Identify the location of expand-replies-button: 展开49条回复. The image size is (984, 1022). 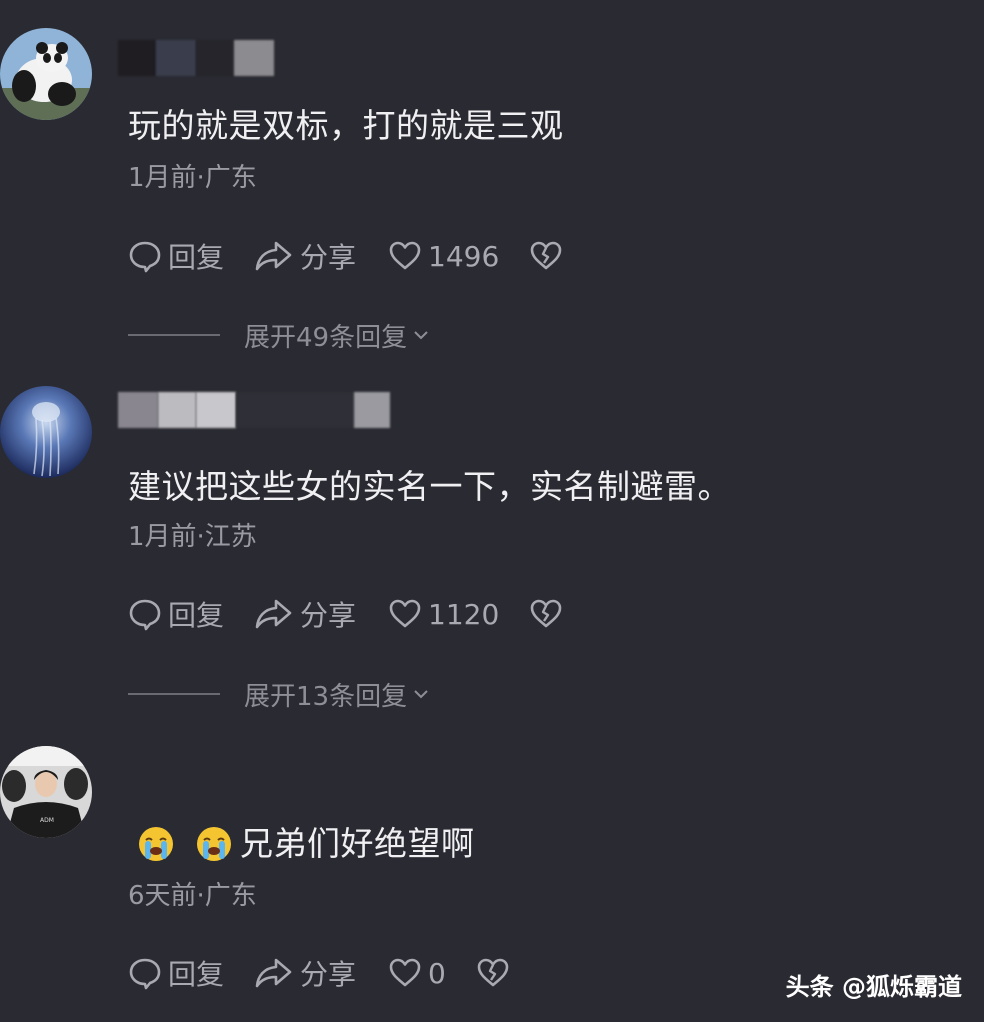
(279, 335).